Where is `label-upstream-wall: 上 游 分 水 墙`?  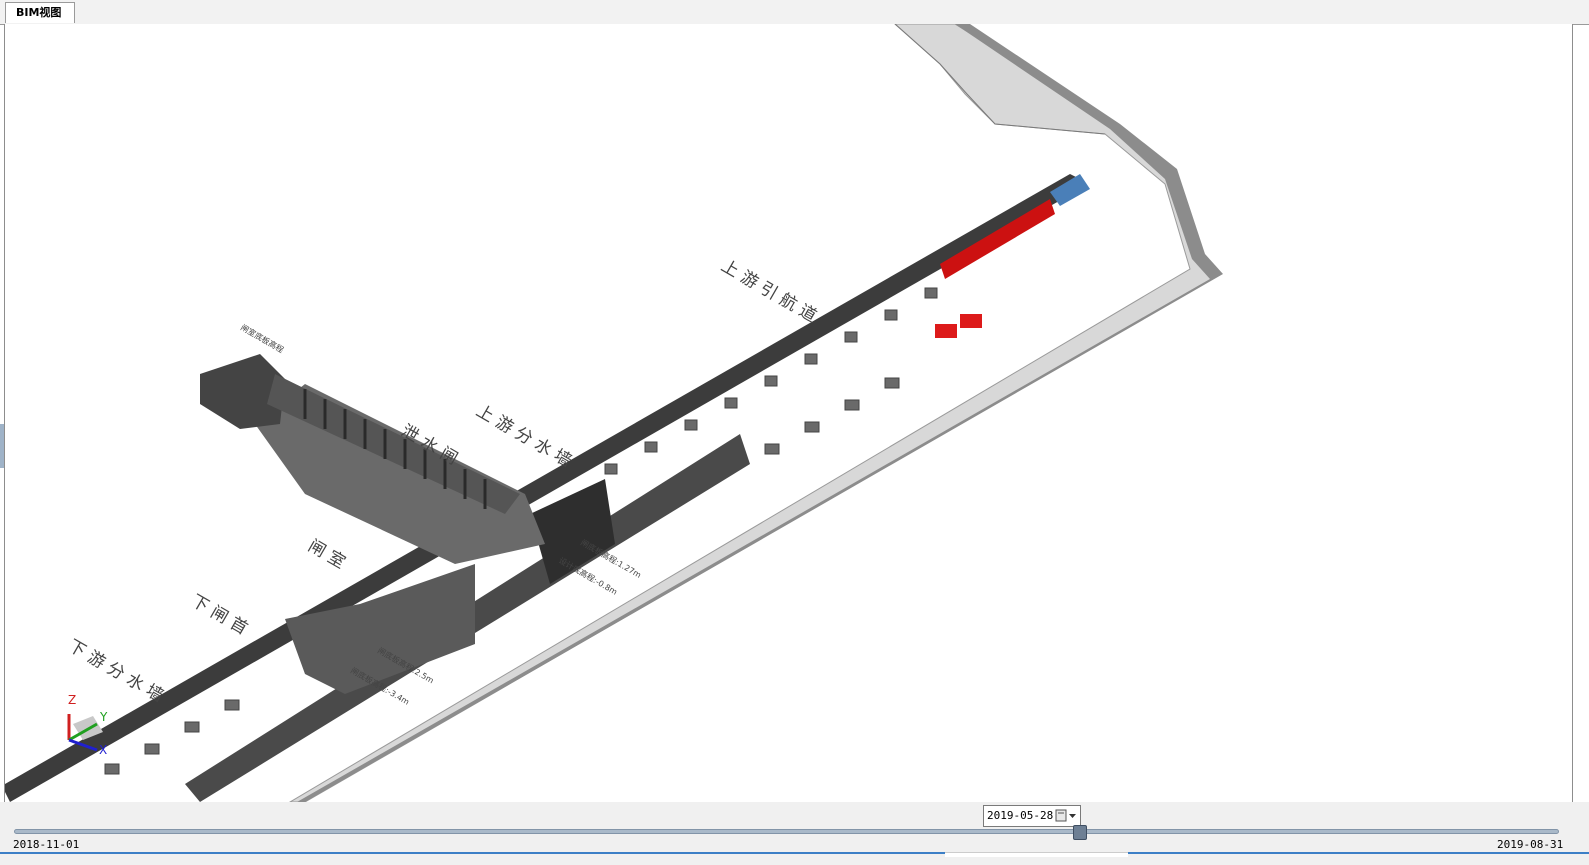 label-upstream-wall: 上 游 分 水 墙 is located at coordinates (524, 436).